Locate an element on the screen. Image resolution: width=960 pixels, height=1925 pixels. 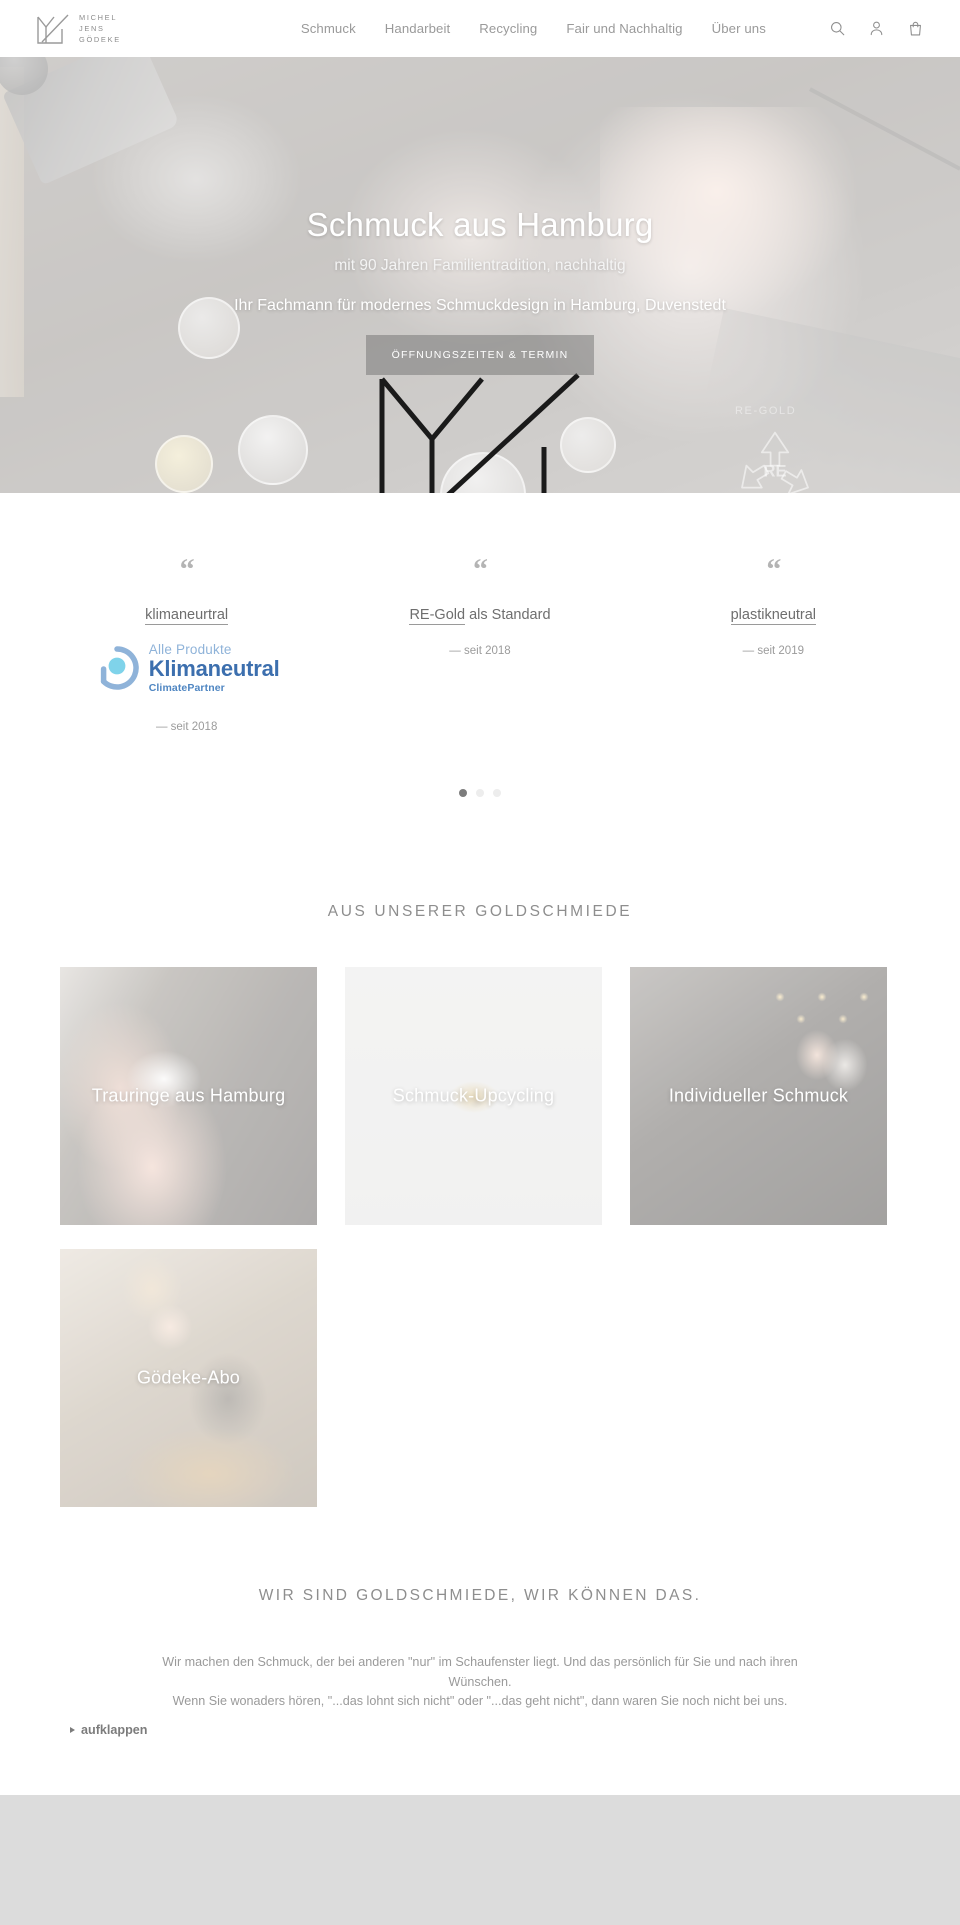
brand-line-1: MICHEL is located at coordinates (98, 17).